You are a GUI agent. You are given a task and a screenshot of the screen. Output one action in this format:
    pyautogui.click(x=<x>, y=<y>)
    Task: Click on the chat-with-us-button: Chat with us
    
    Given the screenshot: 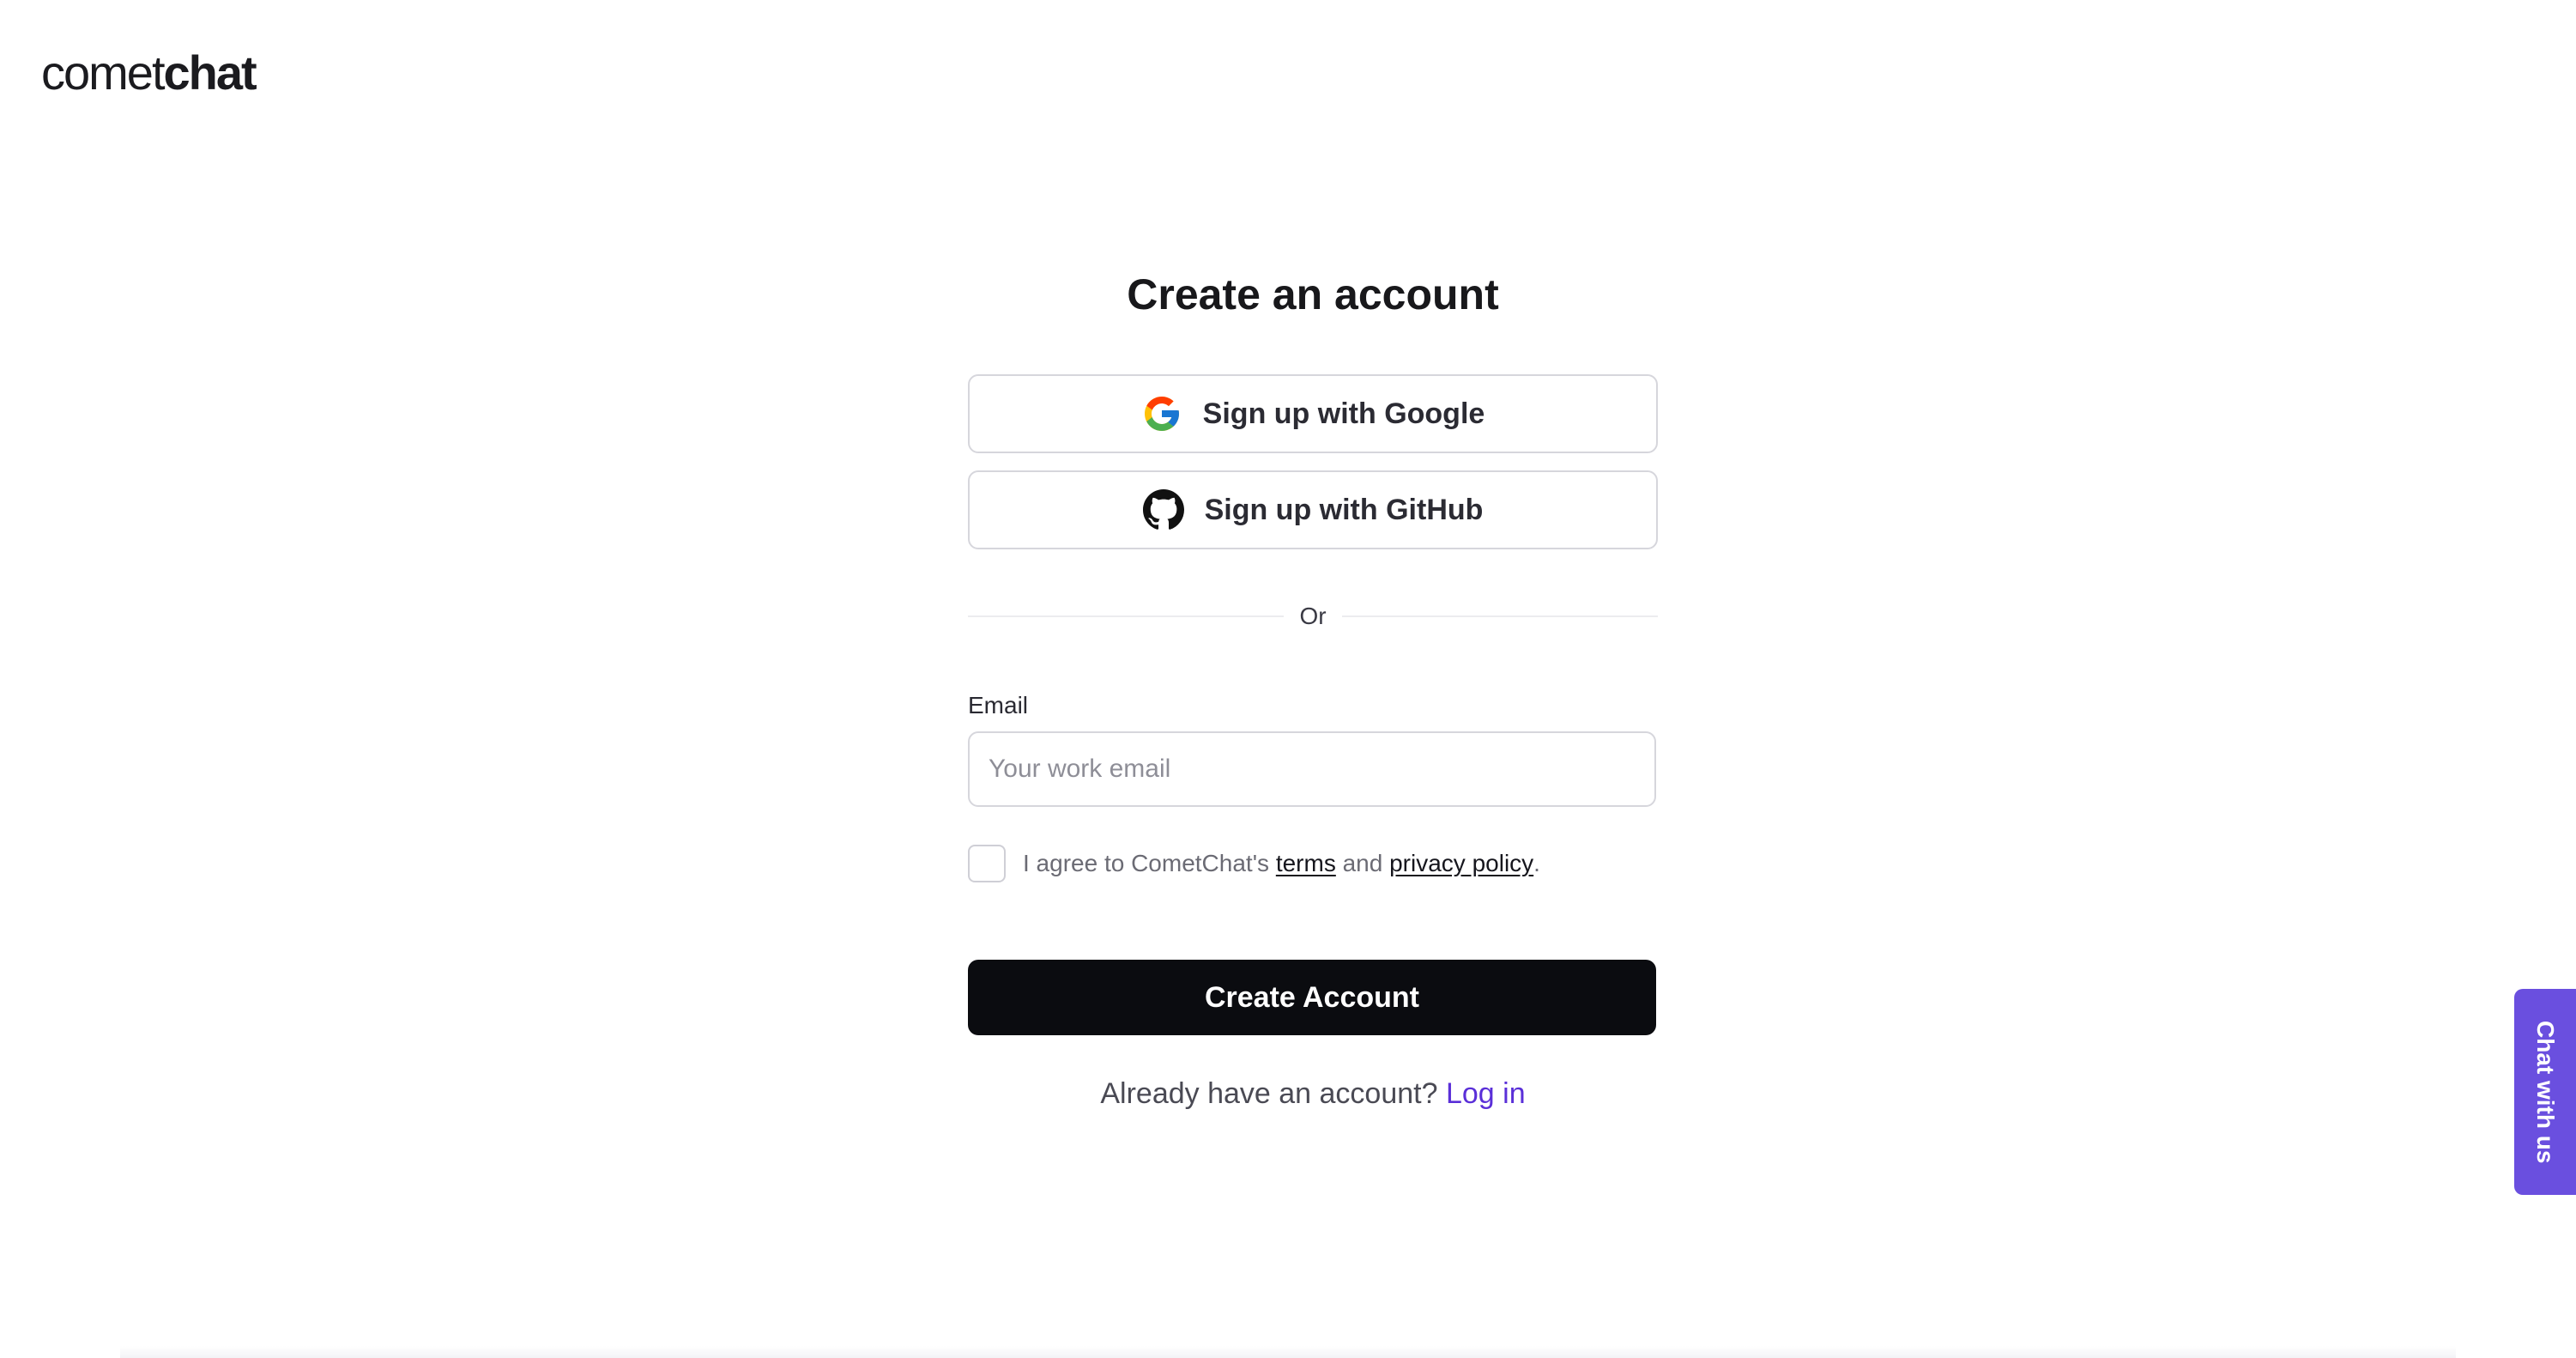 What is the action you would take?
    pyautogui.click(x=2545, y=1092)
    